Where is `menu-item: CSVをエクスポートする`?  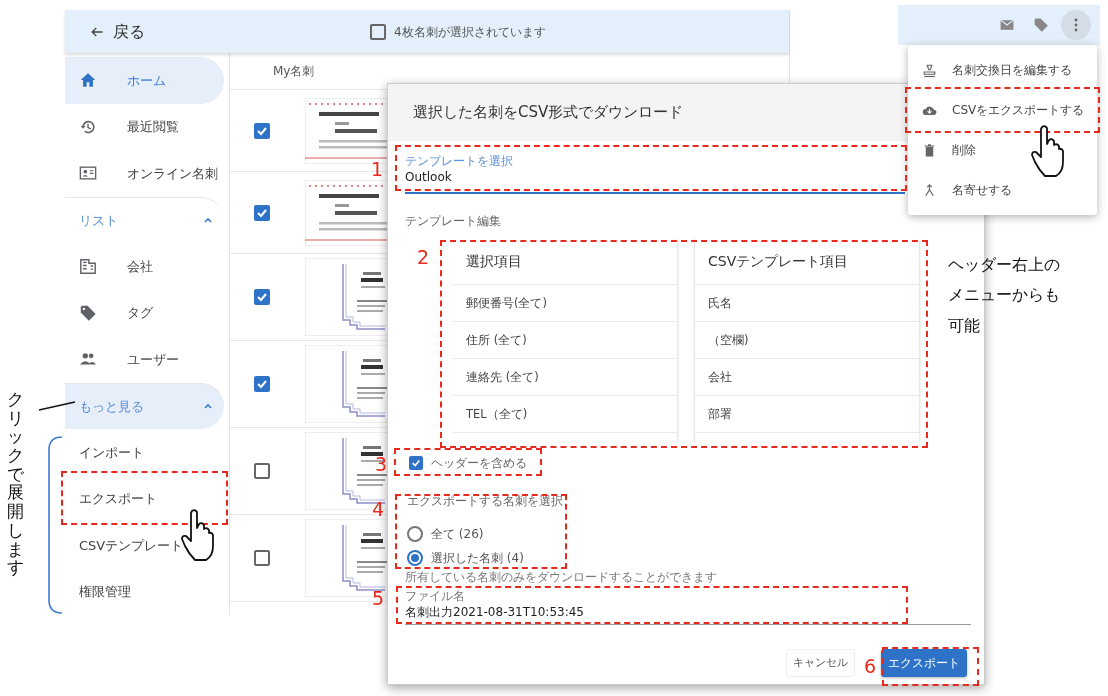 menu-item: CSVをエクスポートする is located at coordinates (1002, 110).